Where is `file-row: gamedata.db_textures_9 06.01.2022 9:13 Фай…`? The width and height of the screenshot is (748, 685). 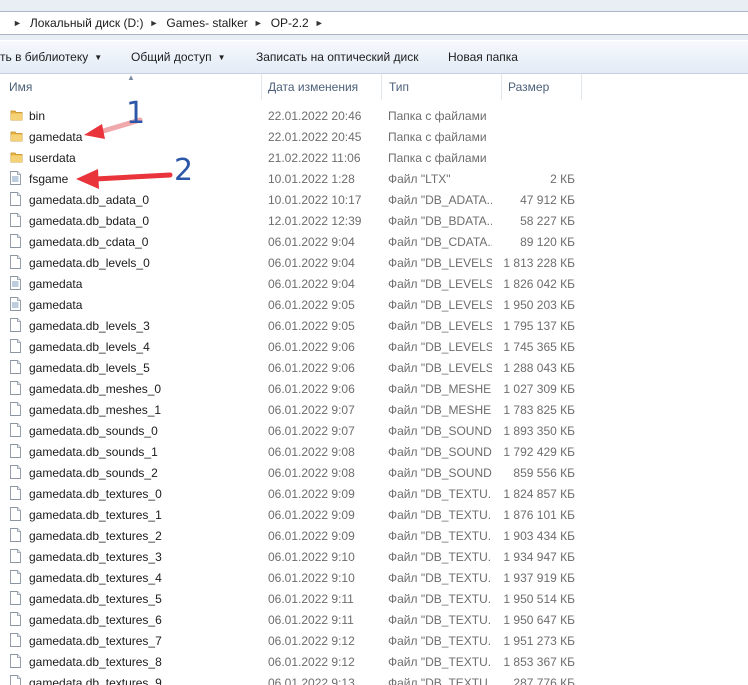
file-row: gamedata.db_textures_9 06.01.2022 9:13 Фай… is located at coordinates (374, 678).